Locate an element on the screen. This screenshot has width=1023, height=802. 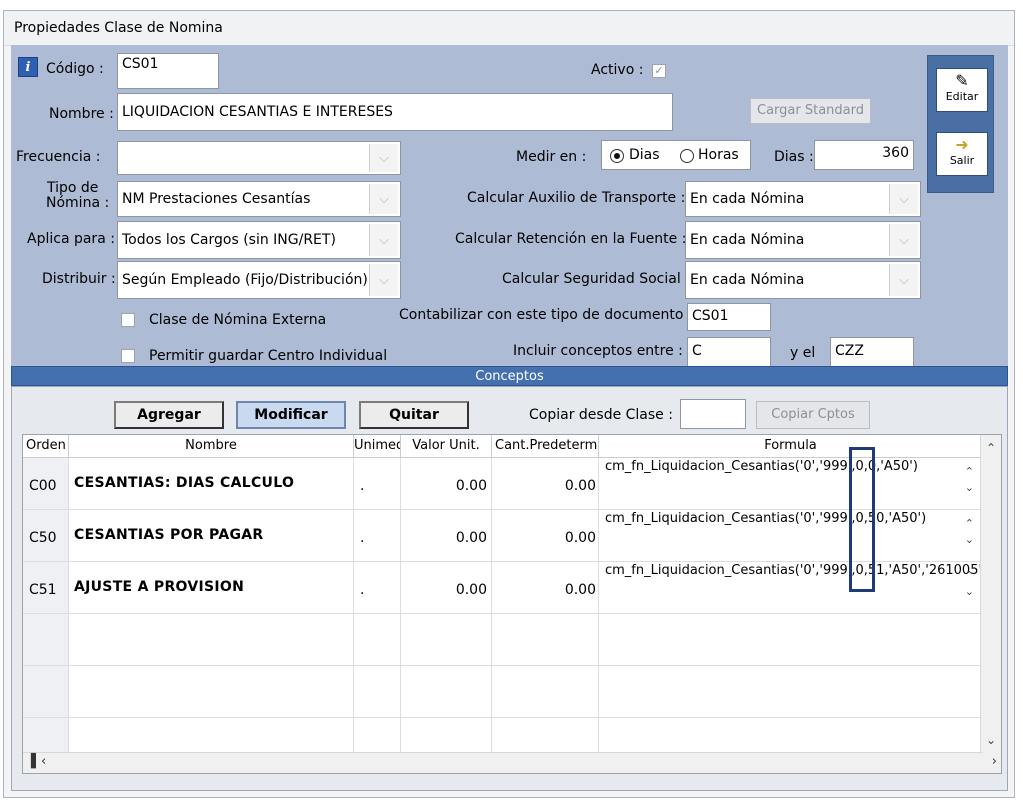
row-valor: 0.00 is located at coordinates (446, 535).